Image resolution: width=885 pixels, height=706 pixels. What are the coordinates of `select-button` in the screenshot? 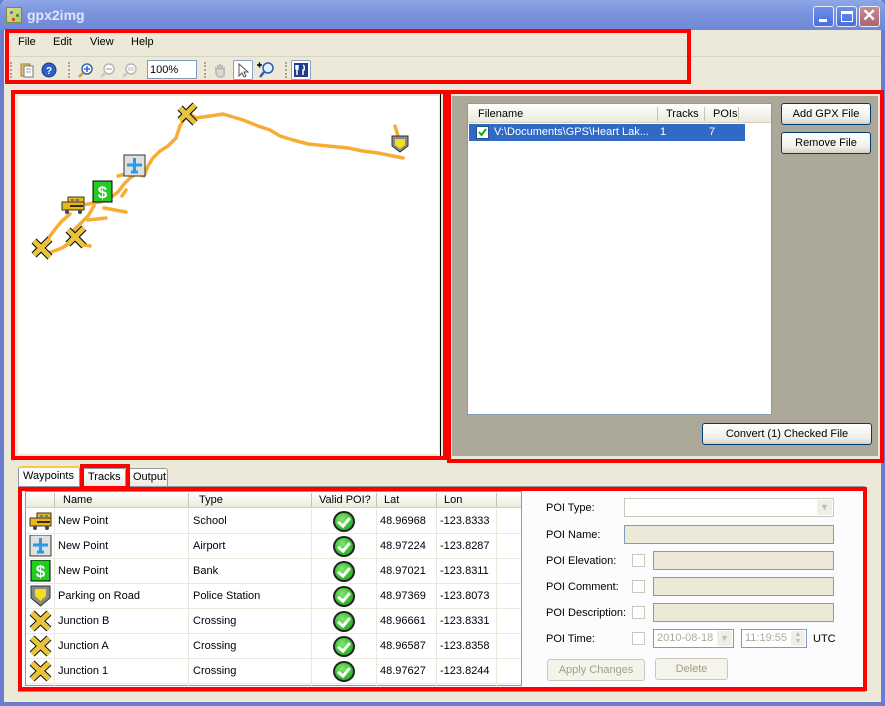 It's located at (243, 70).